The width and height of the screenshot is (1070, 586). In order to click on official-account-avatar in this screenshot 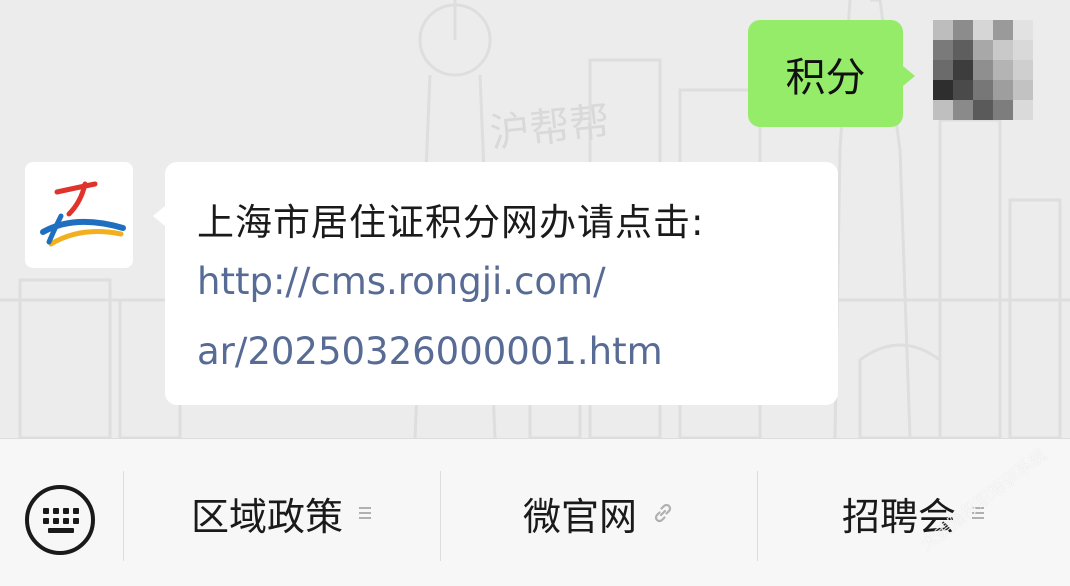, I will do `click(79, 215)`.